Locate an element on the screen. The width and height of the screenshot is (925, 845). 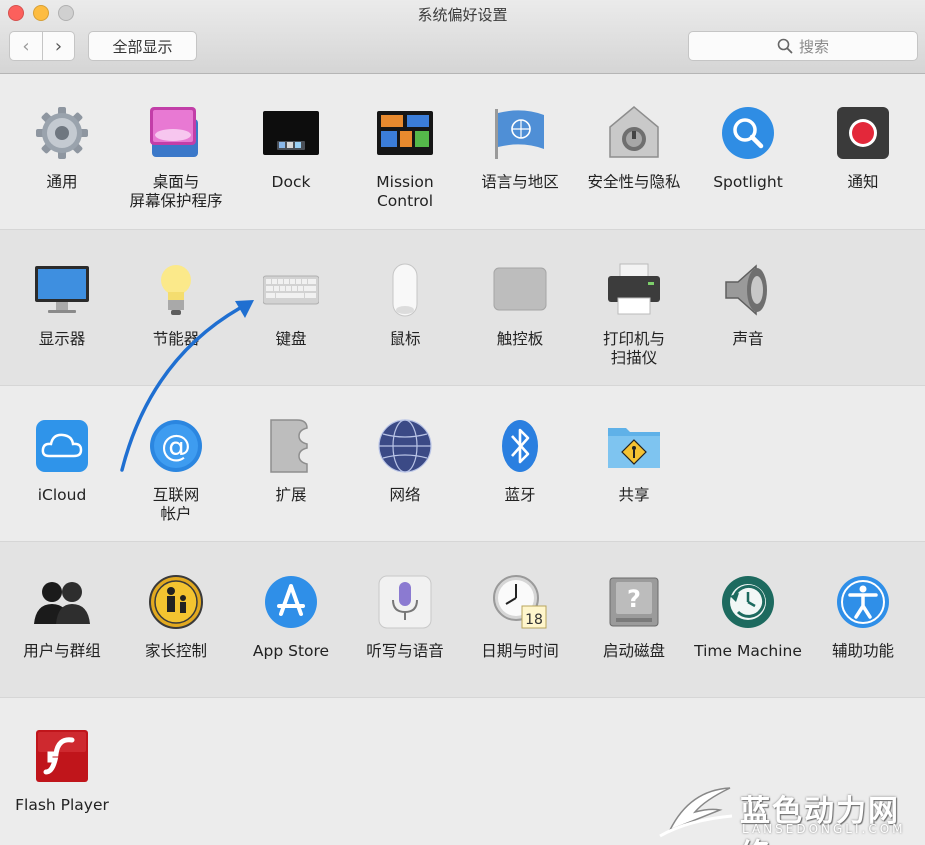
navigation-buttons: ‹ › is located at coordinates (42, 46).